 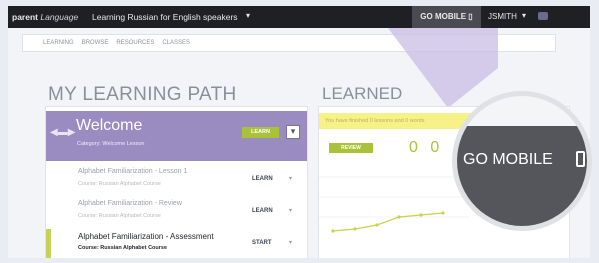 I want to click on progress-sparkline, so click(x=394, y=204).